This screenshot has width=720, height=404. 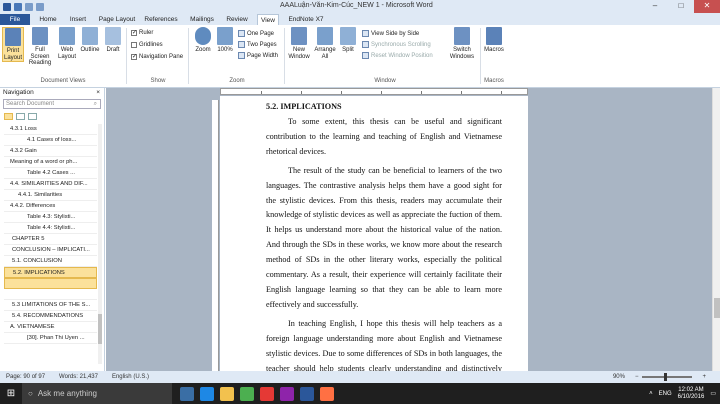 I want to click on tab-mailings: Mailings, so click(x=202, y=19).